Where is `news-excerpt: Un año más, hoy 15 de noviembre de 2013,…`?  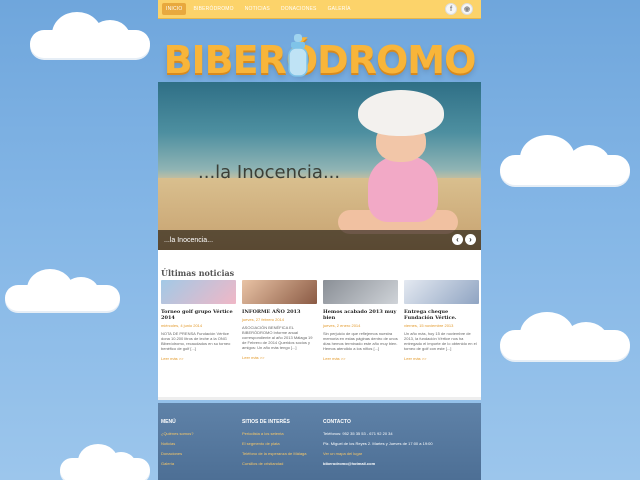 news-excerpt: Un año más, hoy 15 de noviembre de 2013,… is located at coordinates (440, 341).